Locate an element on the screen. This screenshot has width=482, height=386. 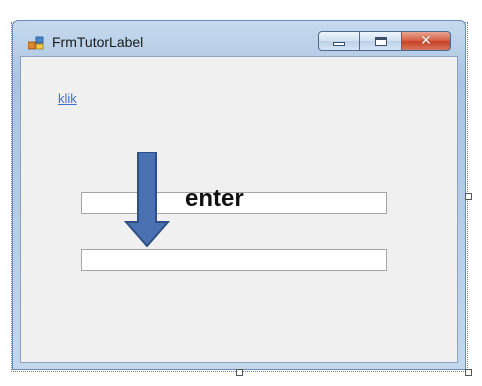
minimize-button is located at coordinates (339, 41).